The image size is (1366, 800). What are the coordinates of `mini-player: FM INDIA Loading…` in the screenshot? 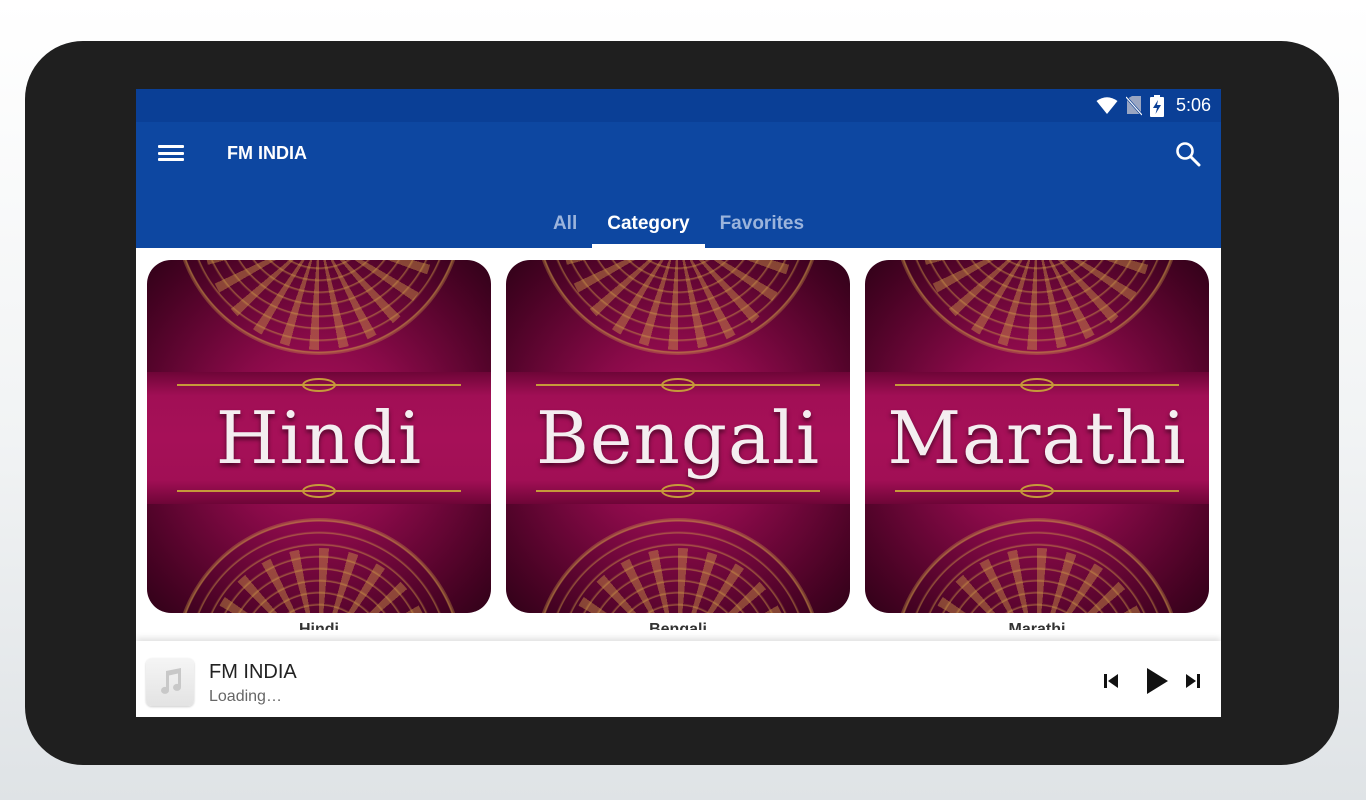 It's located at (678, 679).